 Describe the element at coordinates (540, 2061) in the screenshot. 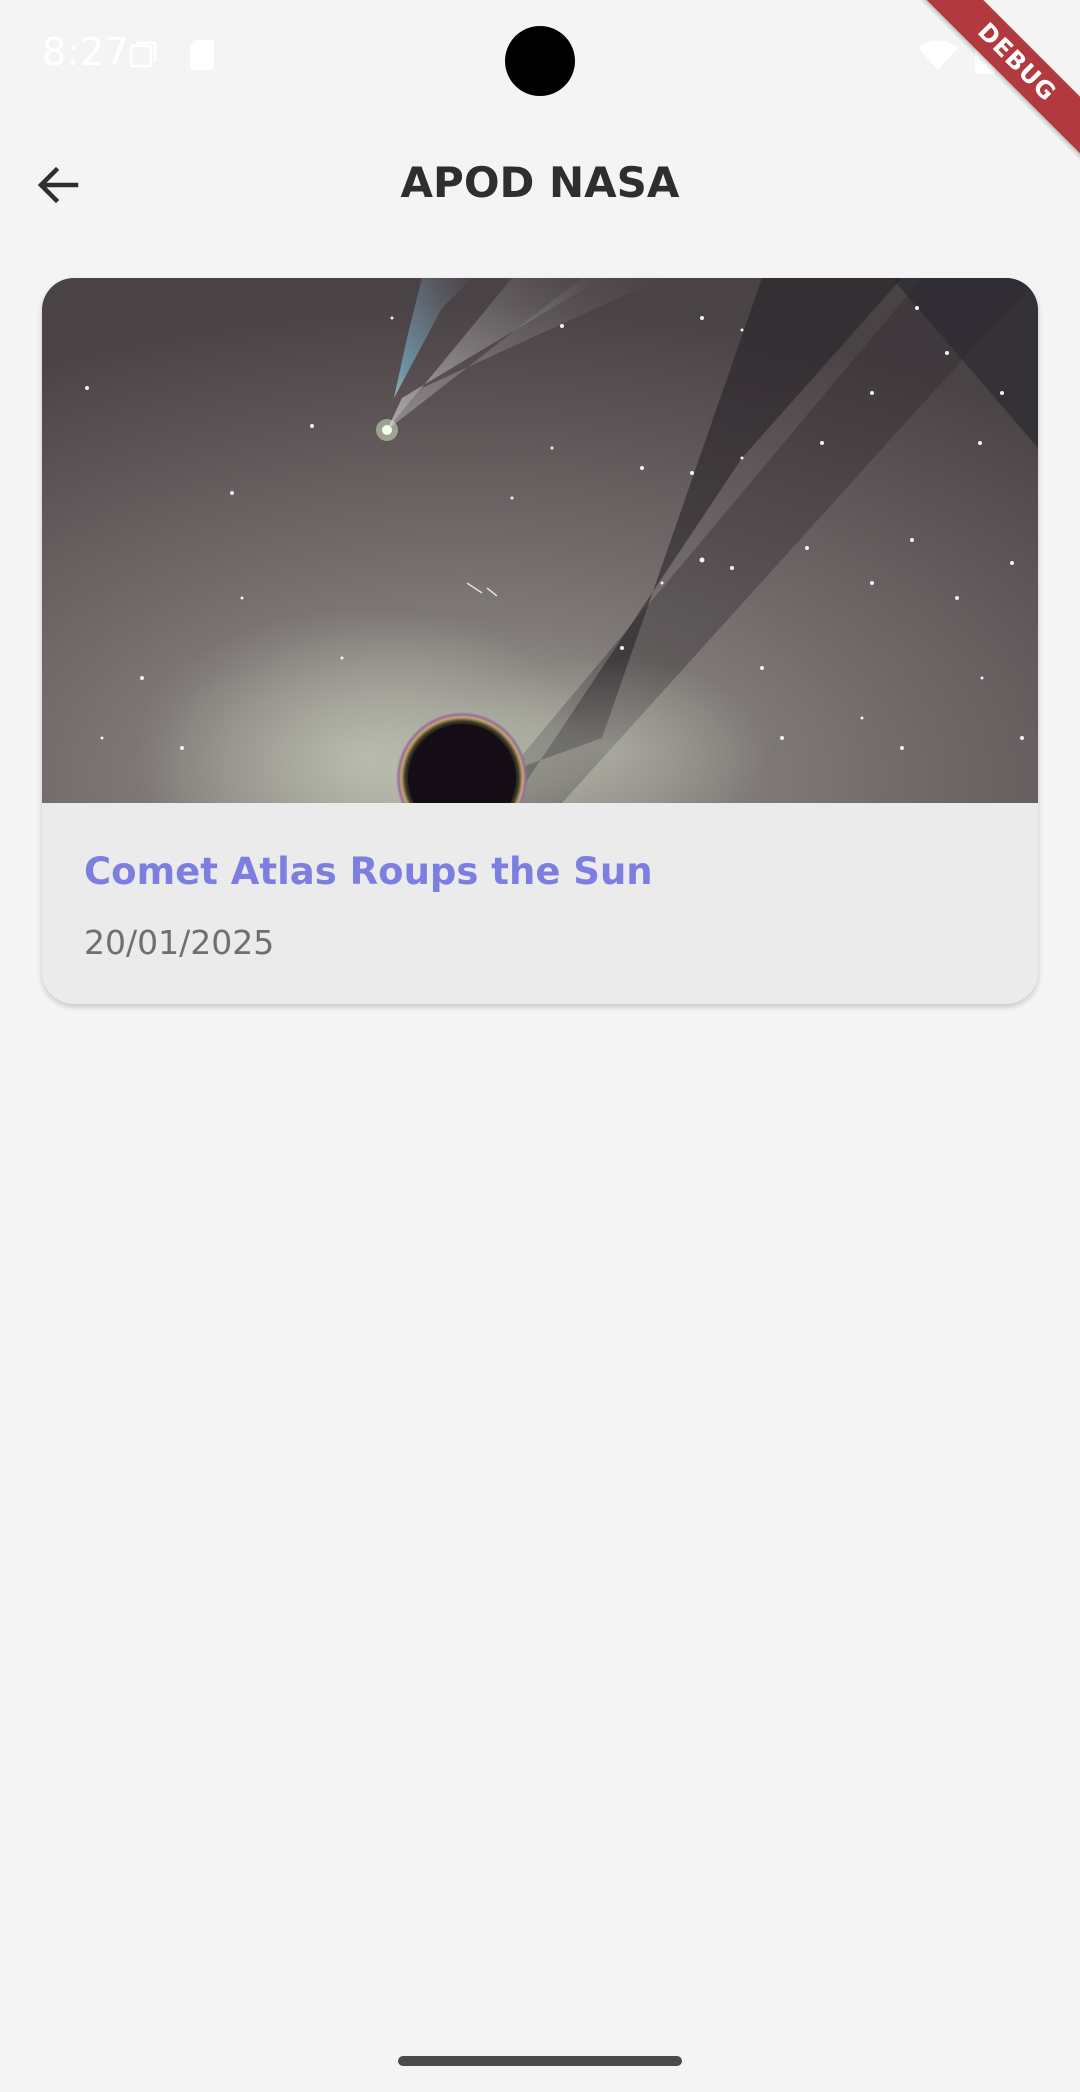

I see `home-indicator` at that location.